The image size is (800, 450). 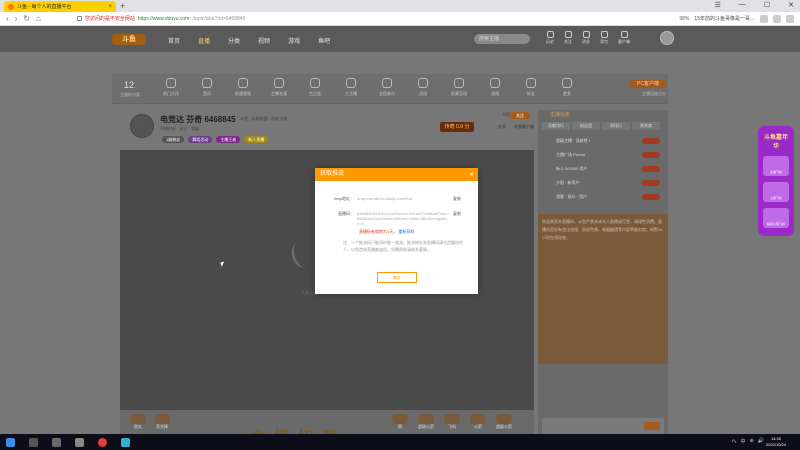 I want to click on category-item: 大主播, so click(x=351, y=87).